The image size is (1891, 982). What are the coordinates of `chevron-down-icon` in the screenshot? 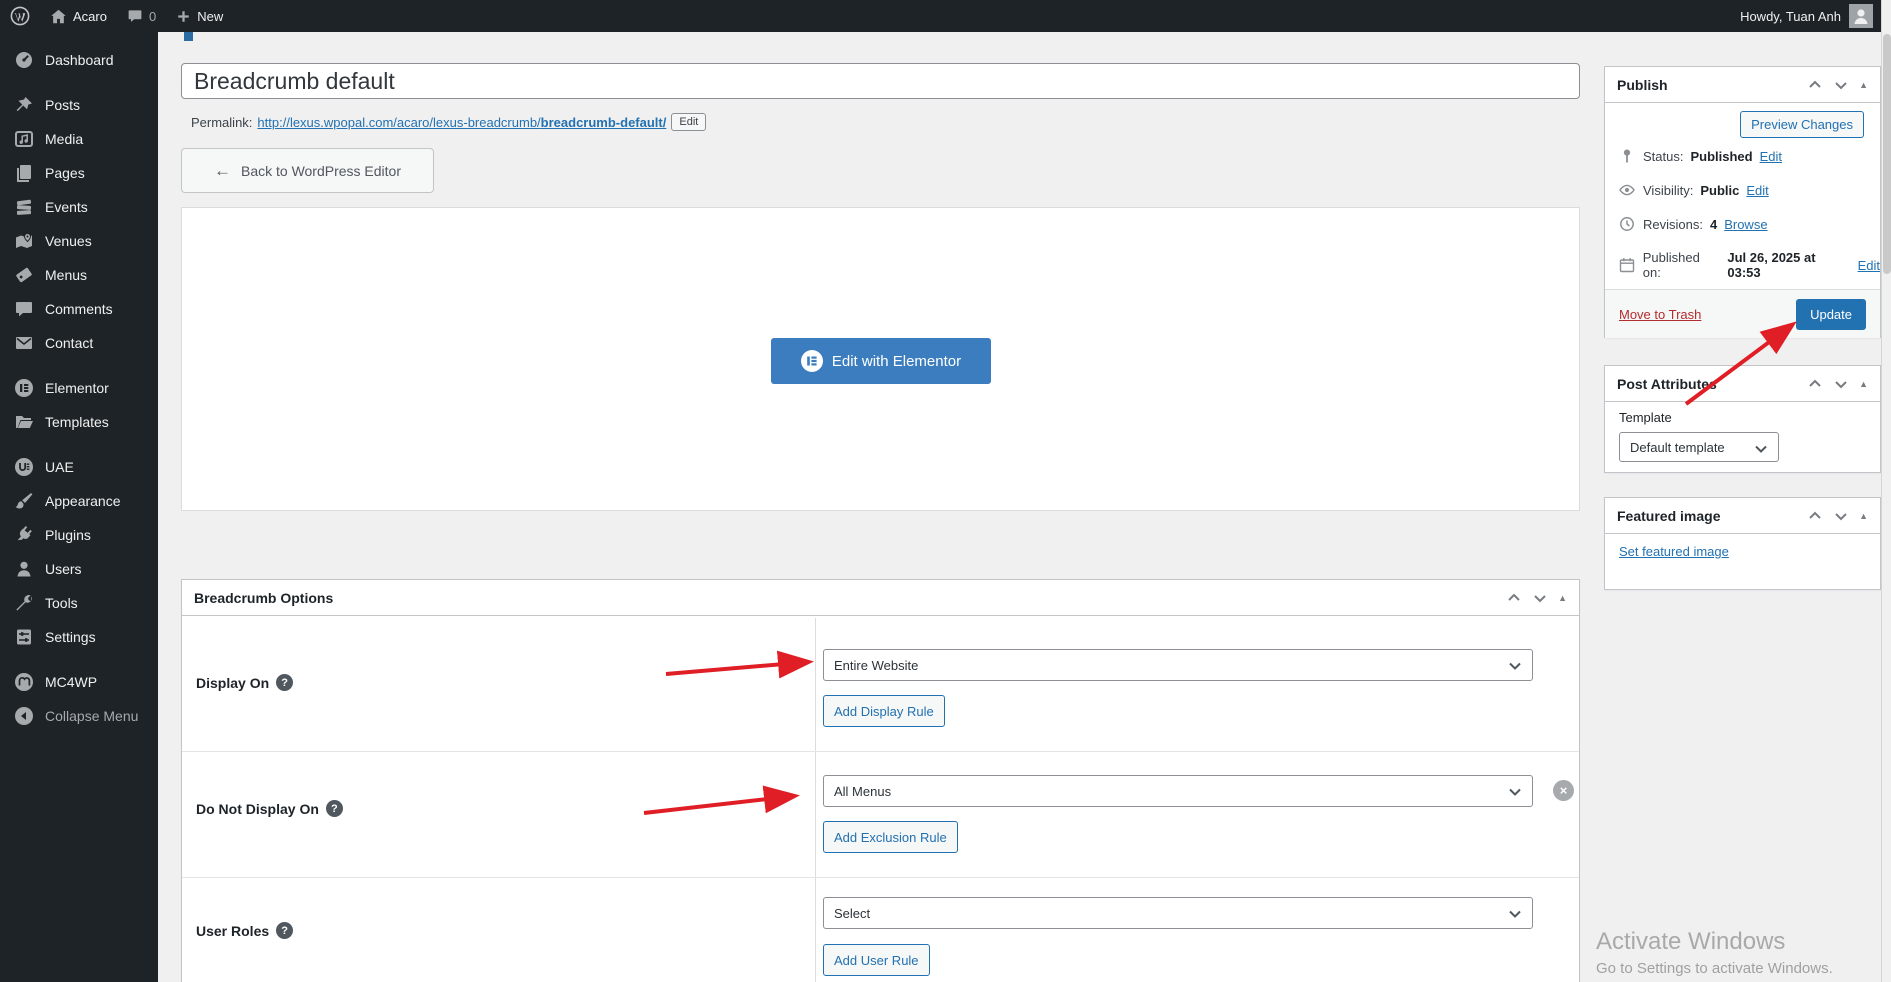 It's located at (1515, 914).